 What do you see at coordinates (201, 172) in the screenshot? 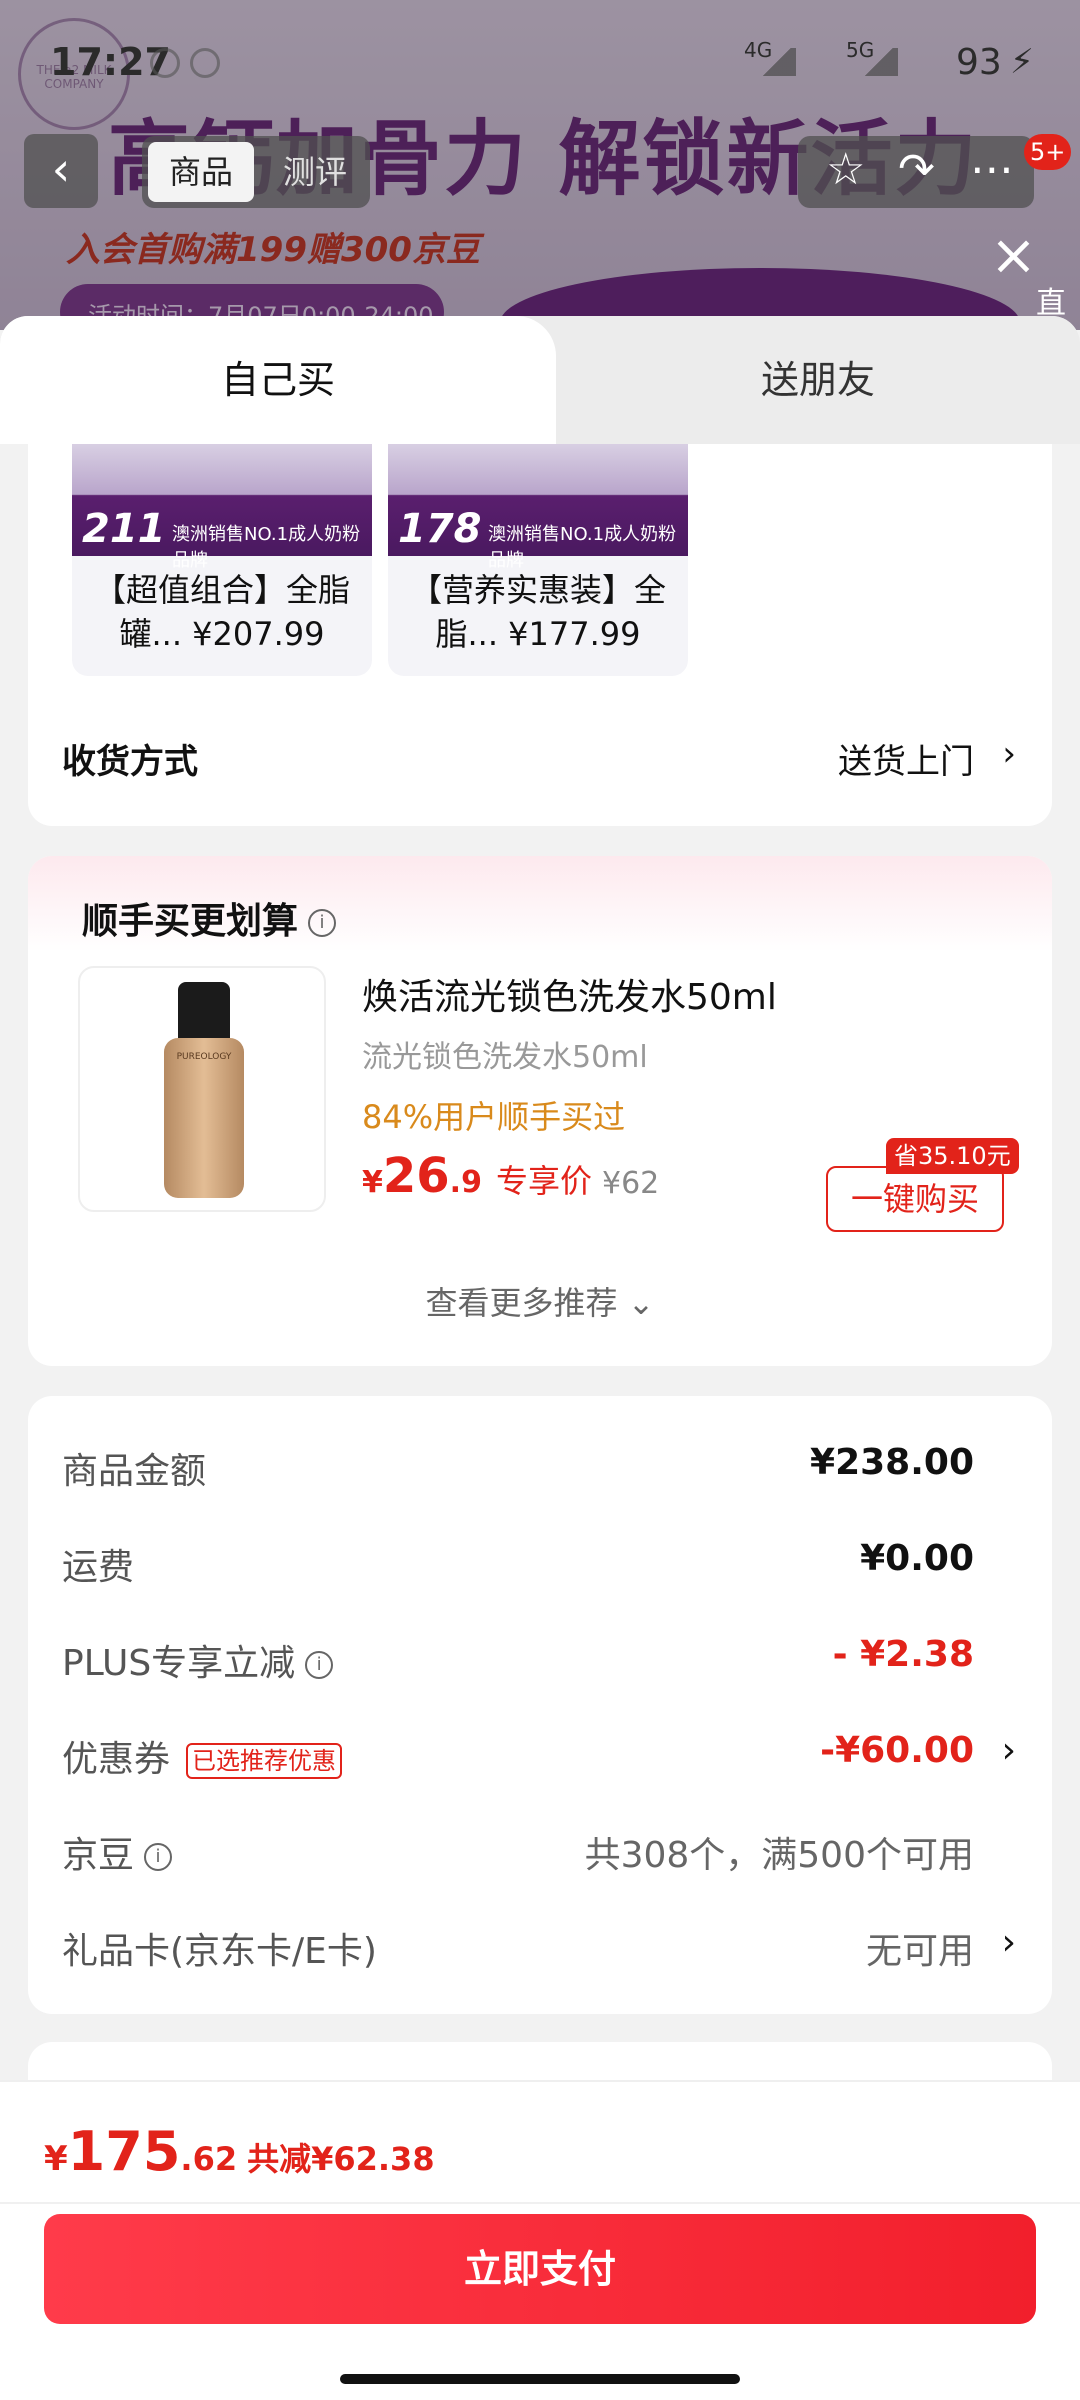
I see `tab-product: 商品` at bounding box center [201, 172].